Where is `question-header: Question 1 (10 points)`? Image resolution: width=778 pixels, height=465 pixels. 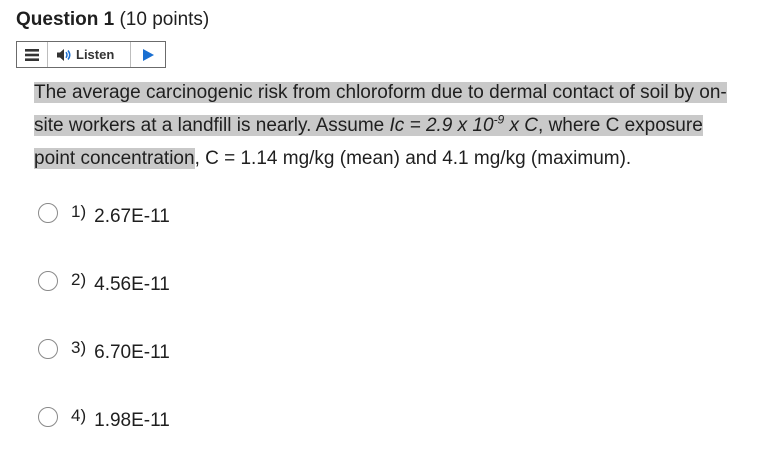
question-header: Question 1 (10 points) is located at coordinates (112, 20).